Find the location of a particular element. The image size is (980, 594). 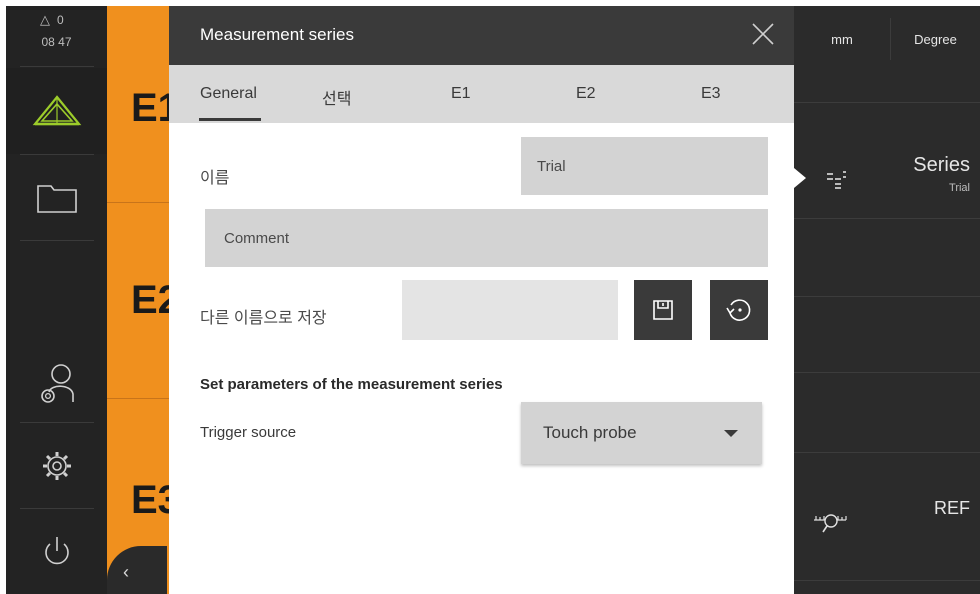

feature-list-strip: E1 E2 E3 is located at coordinates (143, 300).